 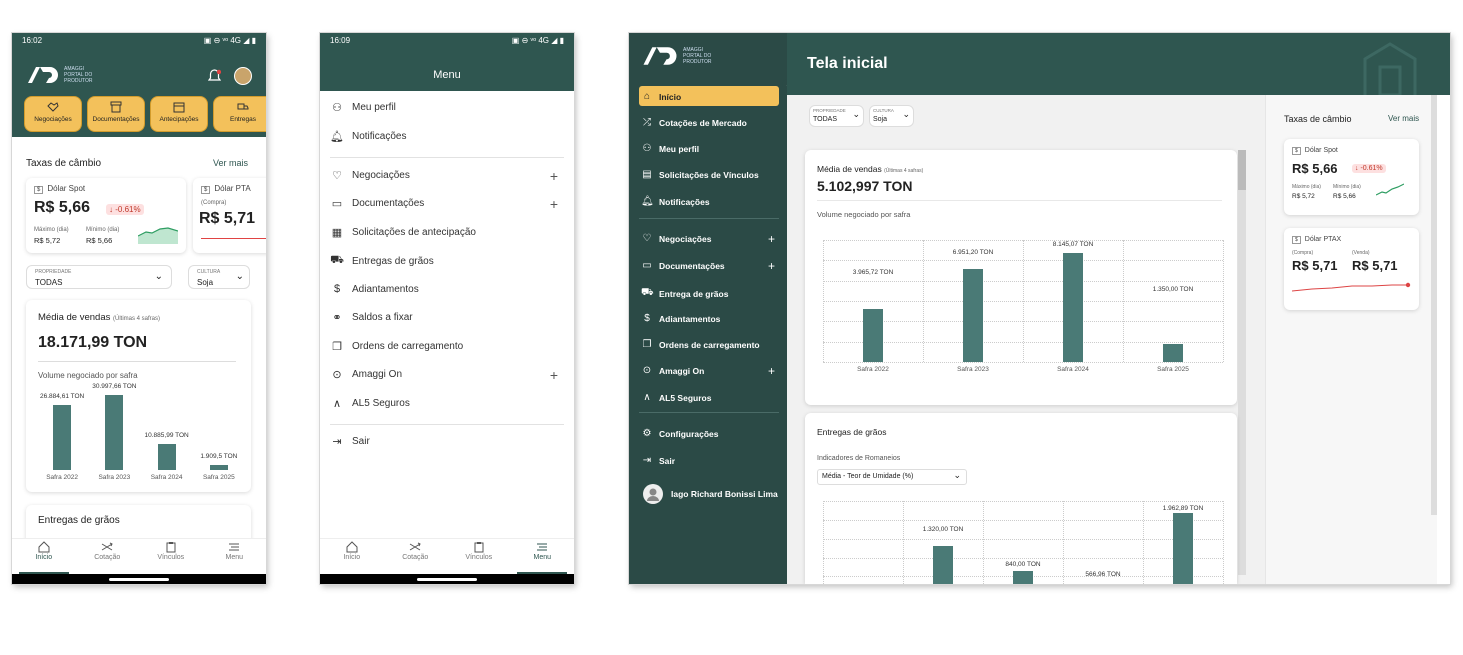 What do you see at coordinates (32, 40) in the screenshot?
I see `status-time: 16:02` at bounding box center [32, 40].